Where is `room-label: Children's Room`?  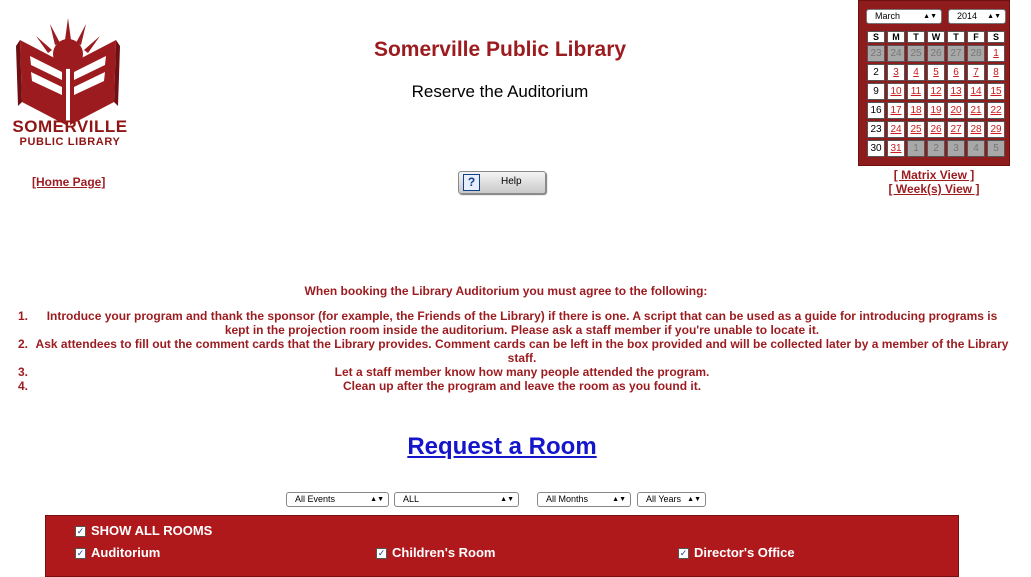
room-label: Children's Room is located at coordinates (444, 552).